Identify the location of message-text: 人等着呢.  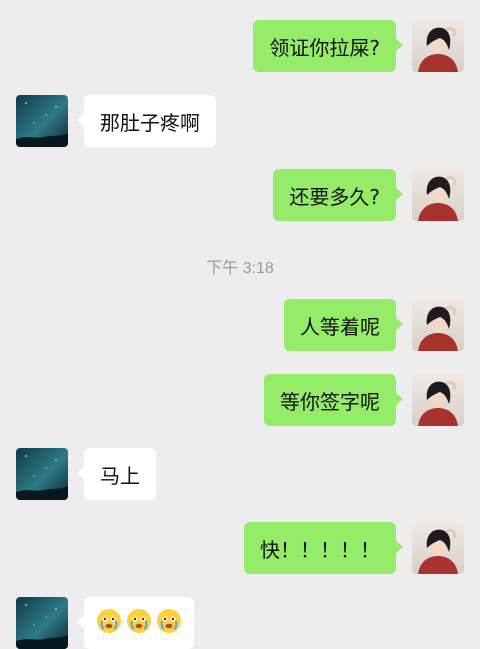
(340, 326).